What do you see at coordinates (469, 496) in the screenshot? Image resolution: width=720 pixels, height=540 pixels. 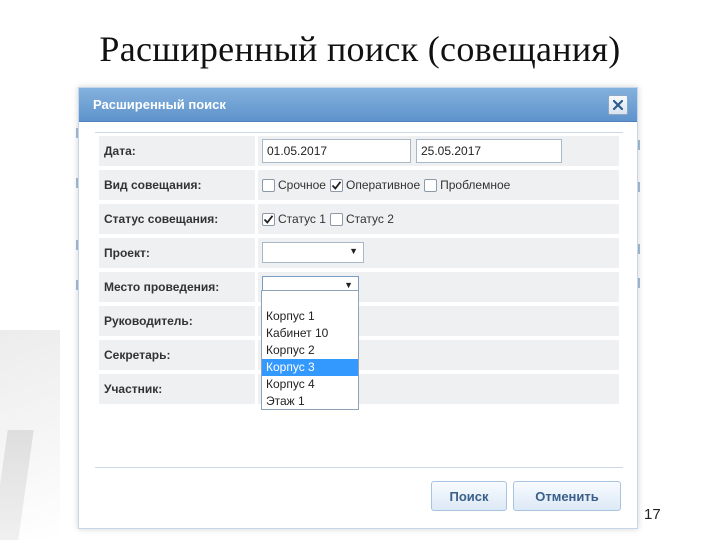 I see `search-button: Поиск` at bounding box center [469, 496].